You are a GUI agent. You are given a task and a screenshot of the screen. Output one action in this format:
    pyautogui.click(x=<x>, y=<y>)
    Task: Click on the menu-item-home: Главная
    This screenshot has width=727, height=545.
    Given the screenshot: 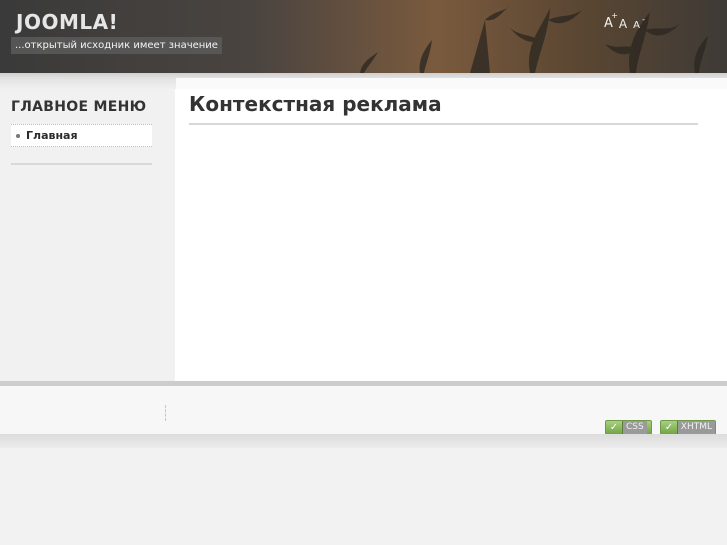 What is the action you would take?
    pyautogui.click(x=81, y=135)
    